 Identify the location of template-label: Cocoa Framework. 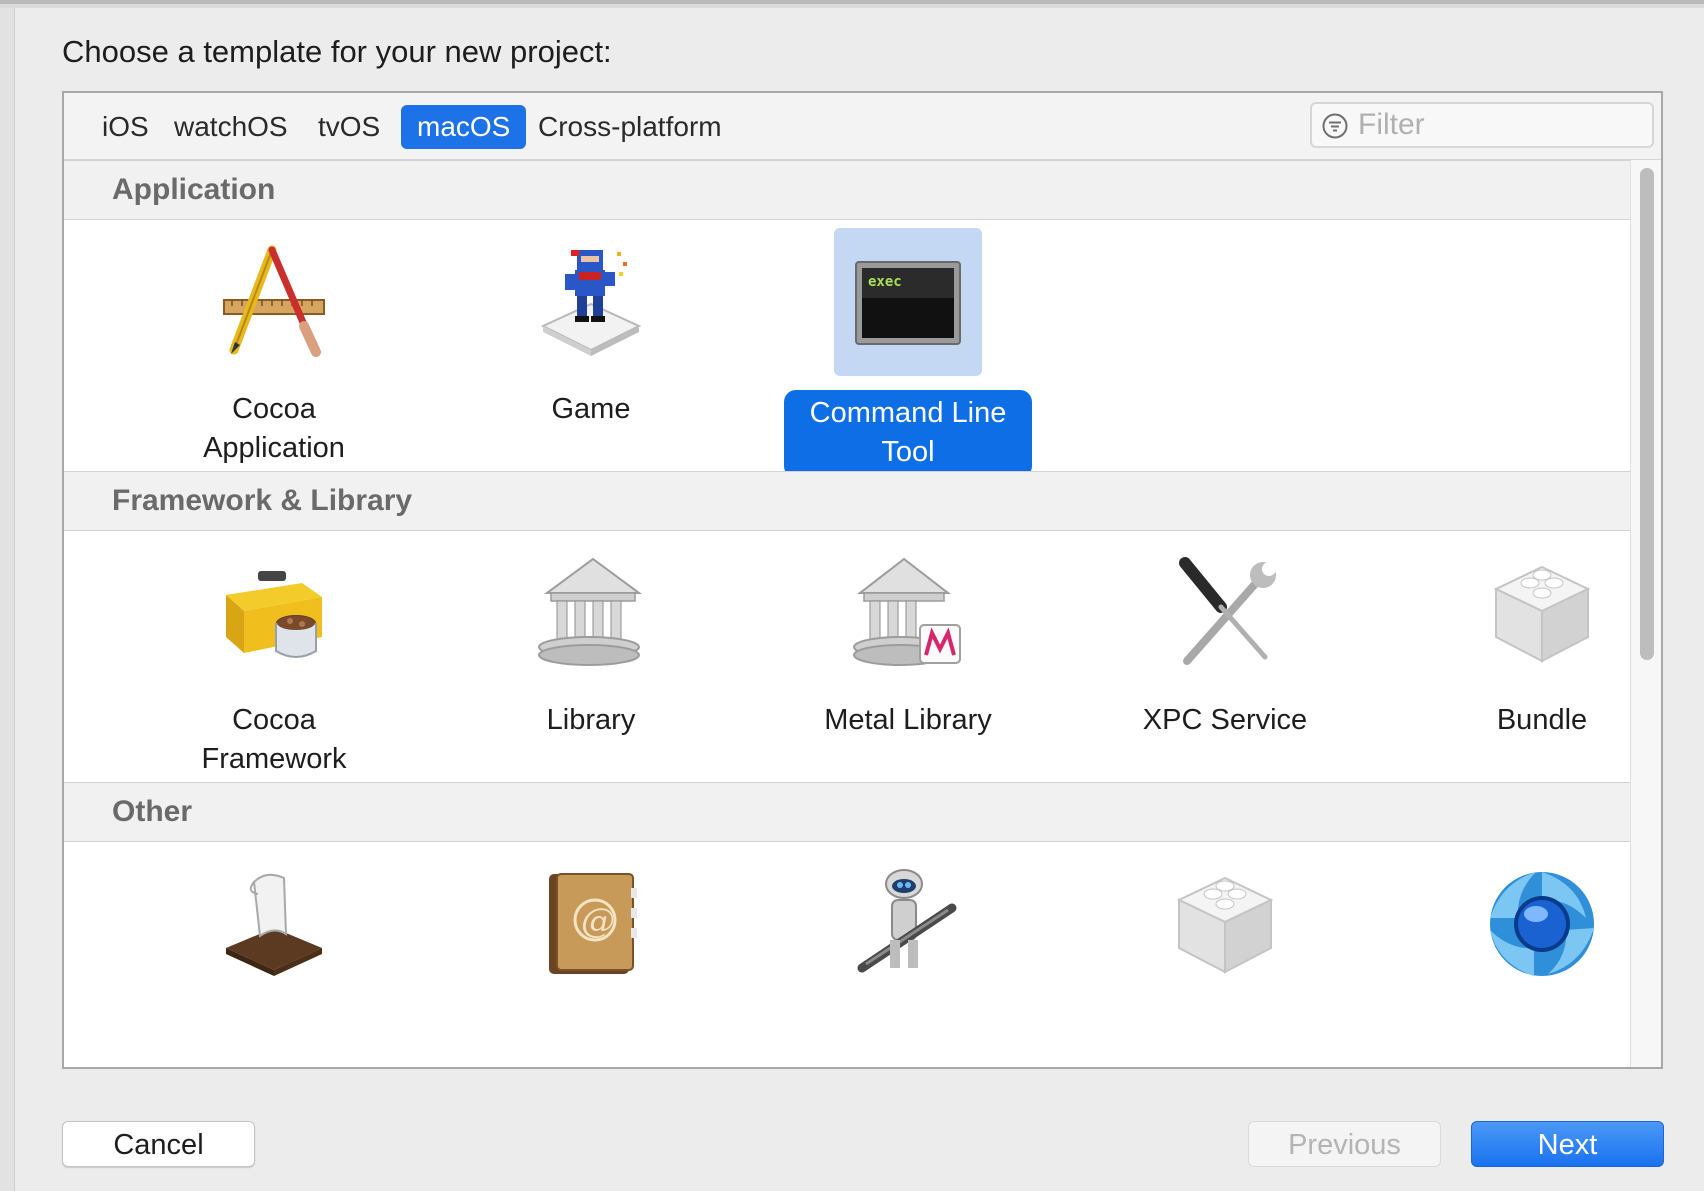
(274, 739).